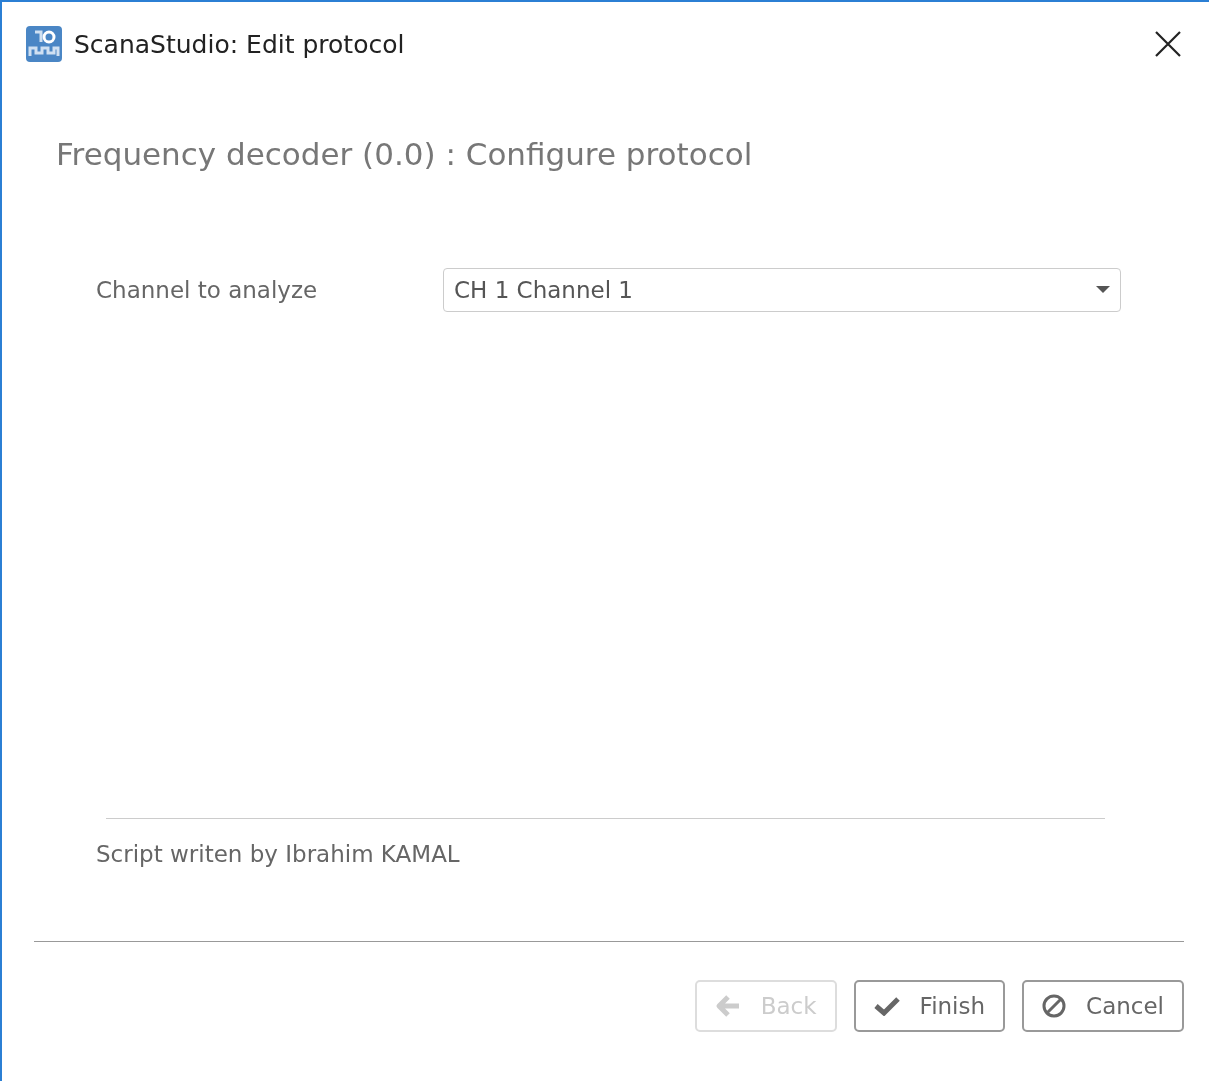 Image resolution: width=1209 pixels, height=1081 pixels. Describe the element at coordinates (1168, 44) in the screenshot. I see `close-icon` at that location.